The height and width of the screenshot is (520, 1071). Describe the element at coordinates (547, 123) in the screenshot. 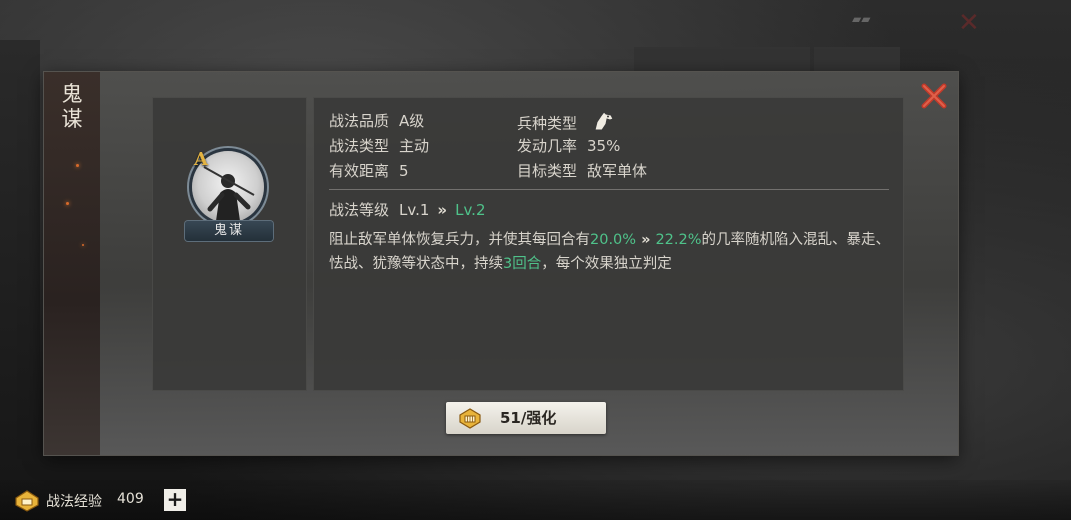

I see `troop-label: 兵种类型` at that location.